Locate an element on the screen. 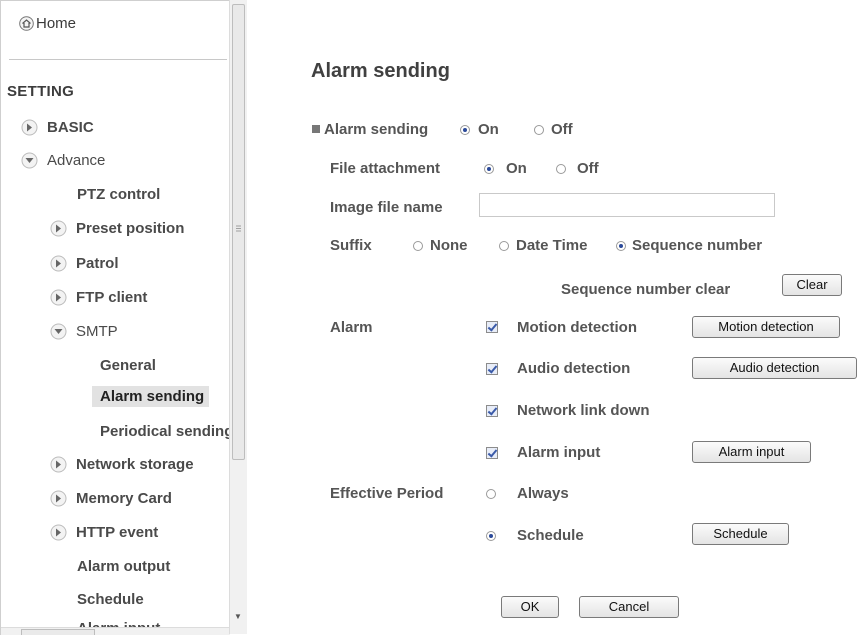 This screenshot has width=862, height=635. sidebar-item-patrol: Patrol is located at coordinates (84, 263).